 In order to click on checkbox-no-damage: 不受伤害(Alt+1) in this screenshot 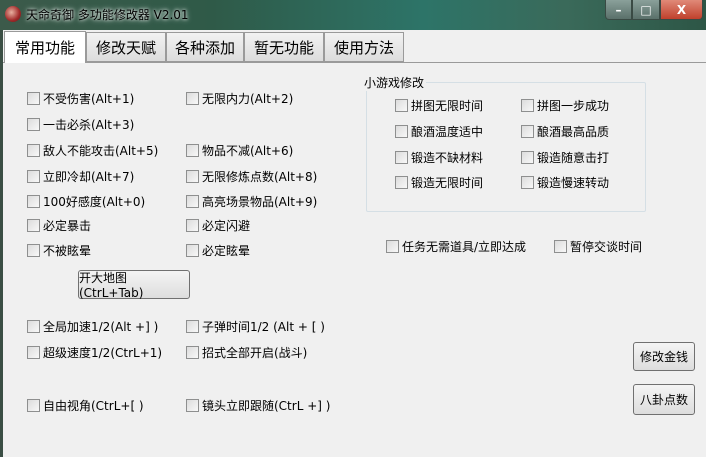, I will do `click(80, 98)`.